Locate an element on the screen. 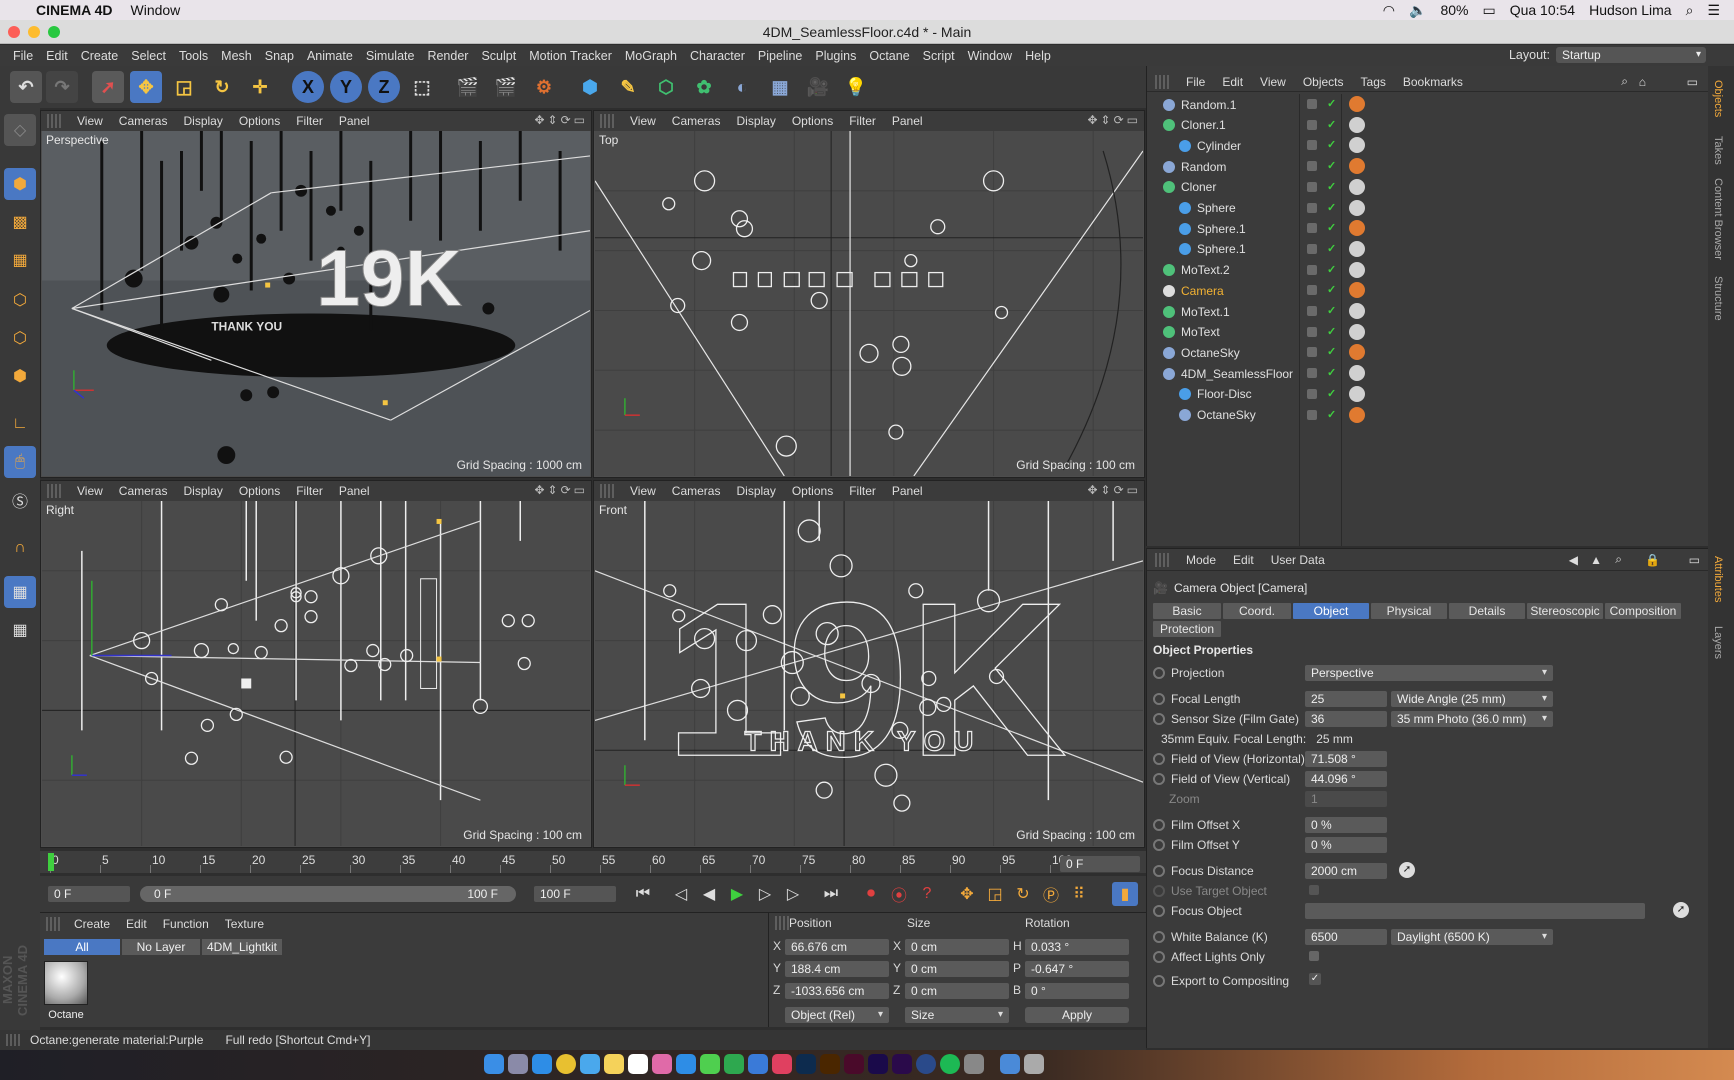  back-arrow-icon: ◀ is located at coordinates (1573, 560).